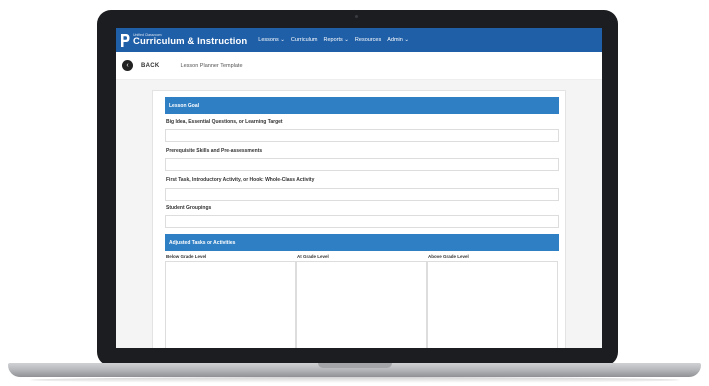 The image size is (709, 386). Describe the element at coordinates (361, 304) in the screenshot. I see `at-grade-field` at that location.